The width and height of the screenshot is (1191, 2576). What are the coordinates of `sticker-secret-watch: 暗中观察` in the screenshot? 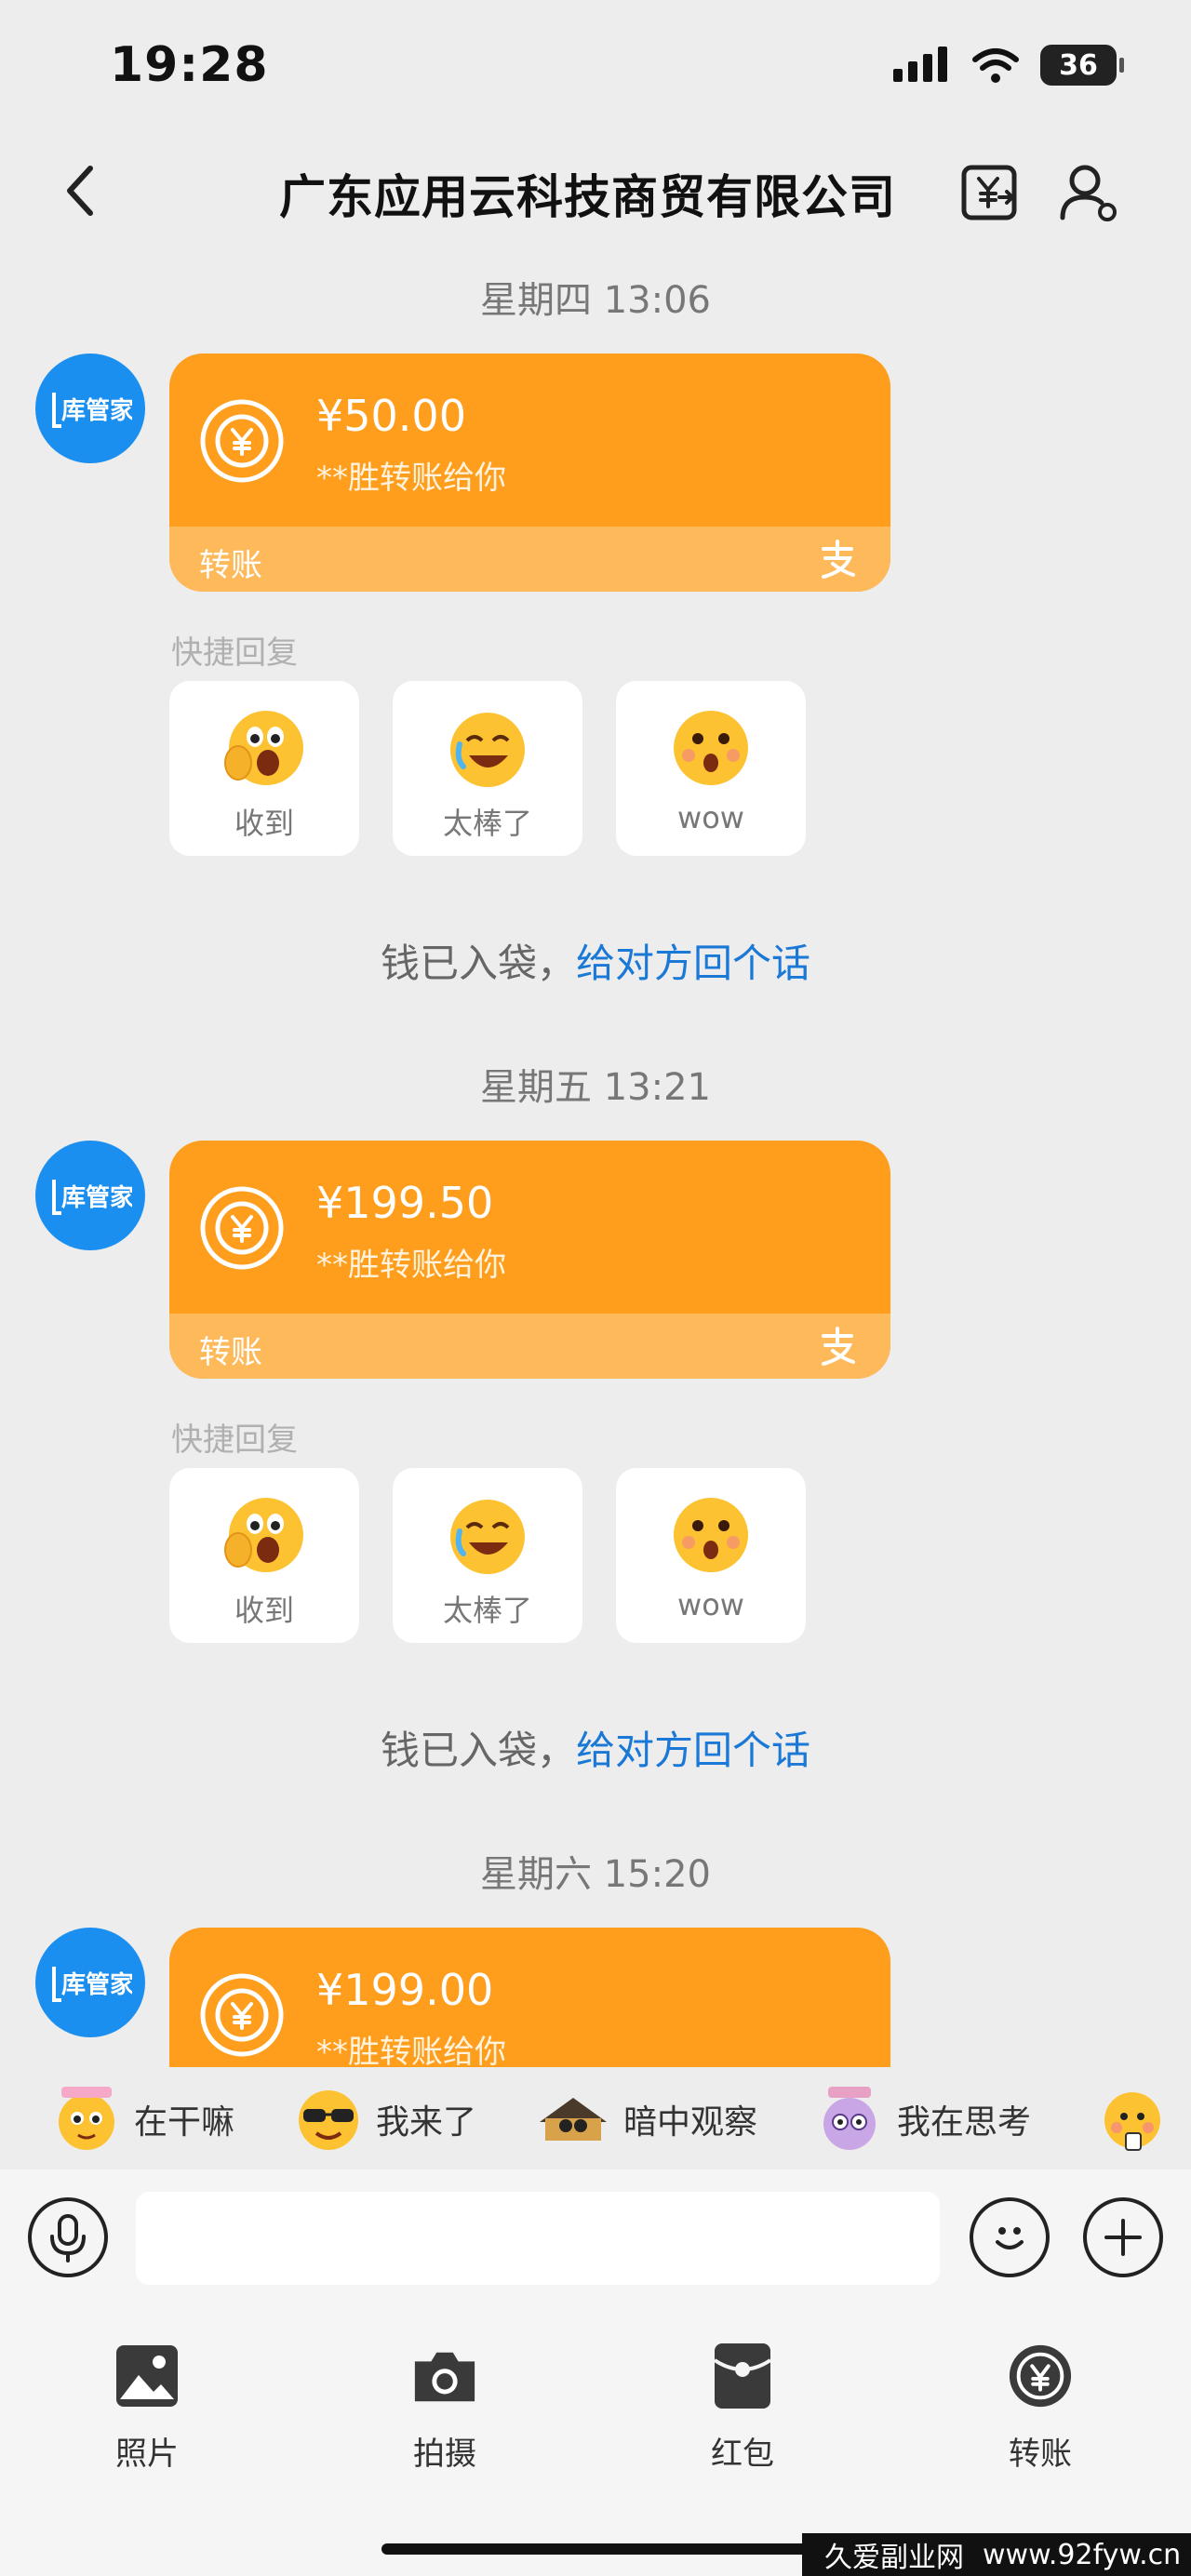 It's located at (646, 2119).